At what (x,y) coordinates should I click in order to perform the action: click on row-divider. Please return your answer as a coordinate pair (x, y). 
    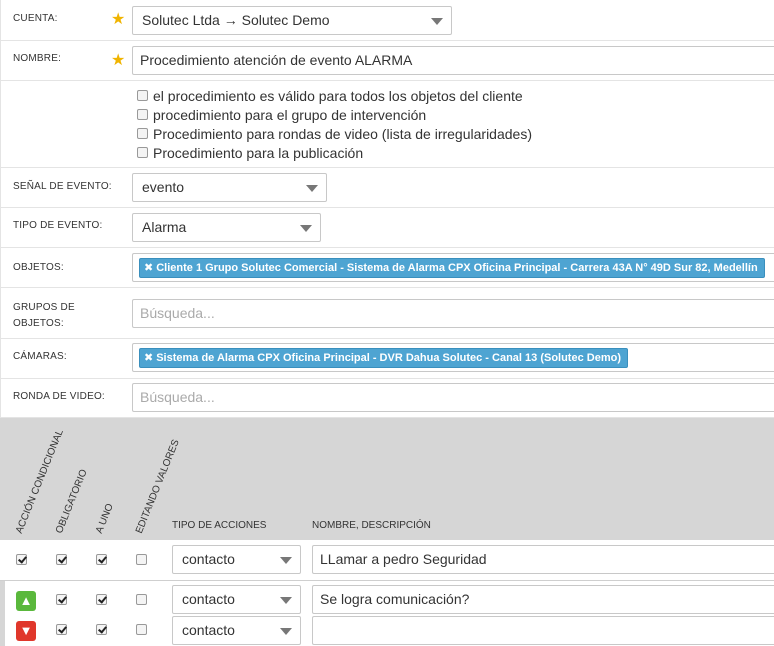
    Looking at the image, I should click on (387, 580).